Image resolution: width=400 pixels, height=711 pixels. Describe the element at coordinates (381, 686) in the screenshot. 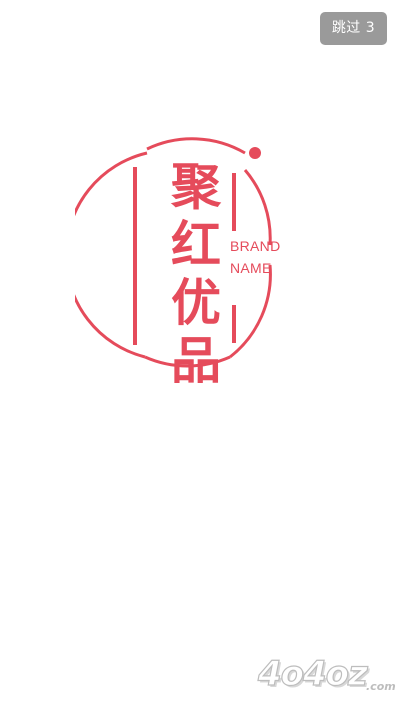

I see `watermark-suffix-text: .com` at that location.